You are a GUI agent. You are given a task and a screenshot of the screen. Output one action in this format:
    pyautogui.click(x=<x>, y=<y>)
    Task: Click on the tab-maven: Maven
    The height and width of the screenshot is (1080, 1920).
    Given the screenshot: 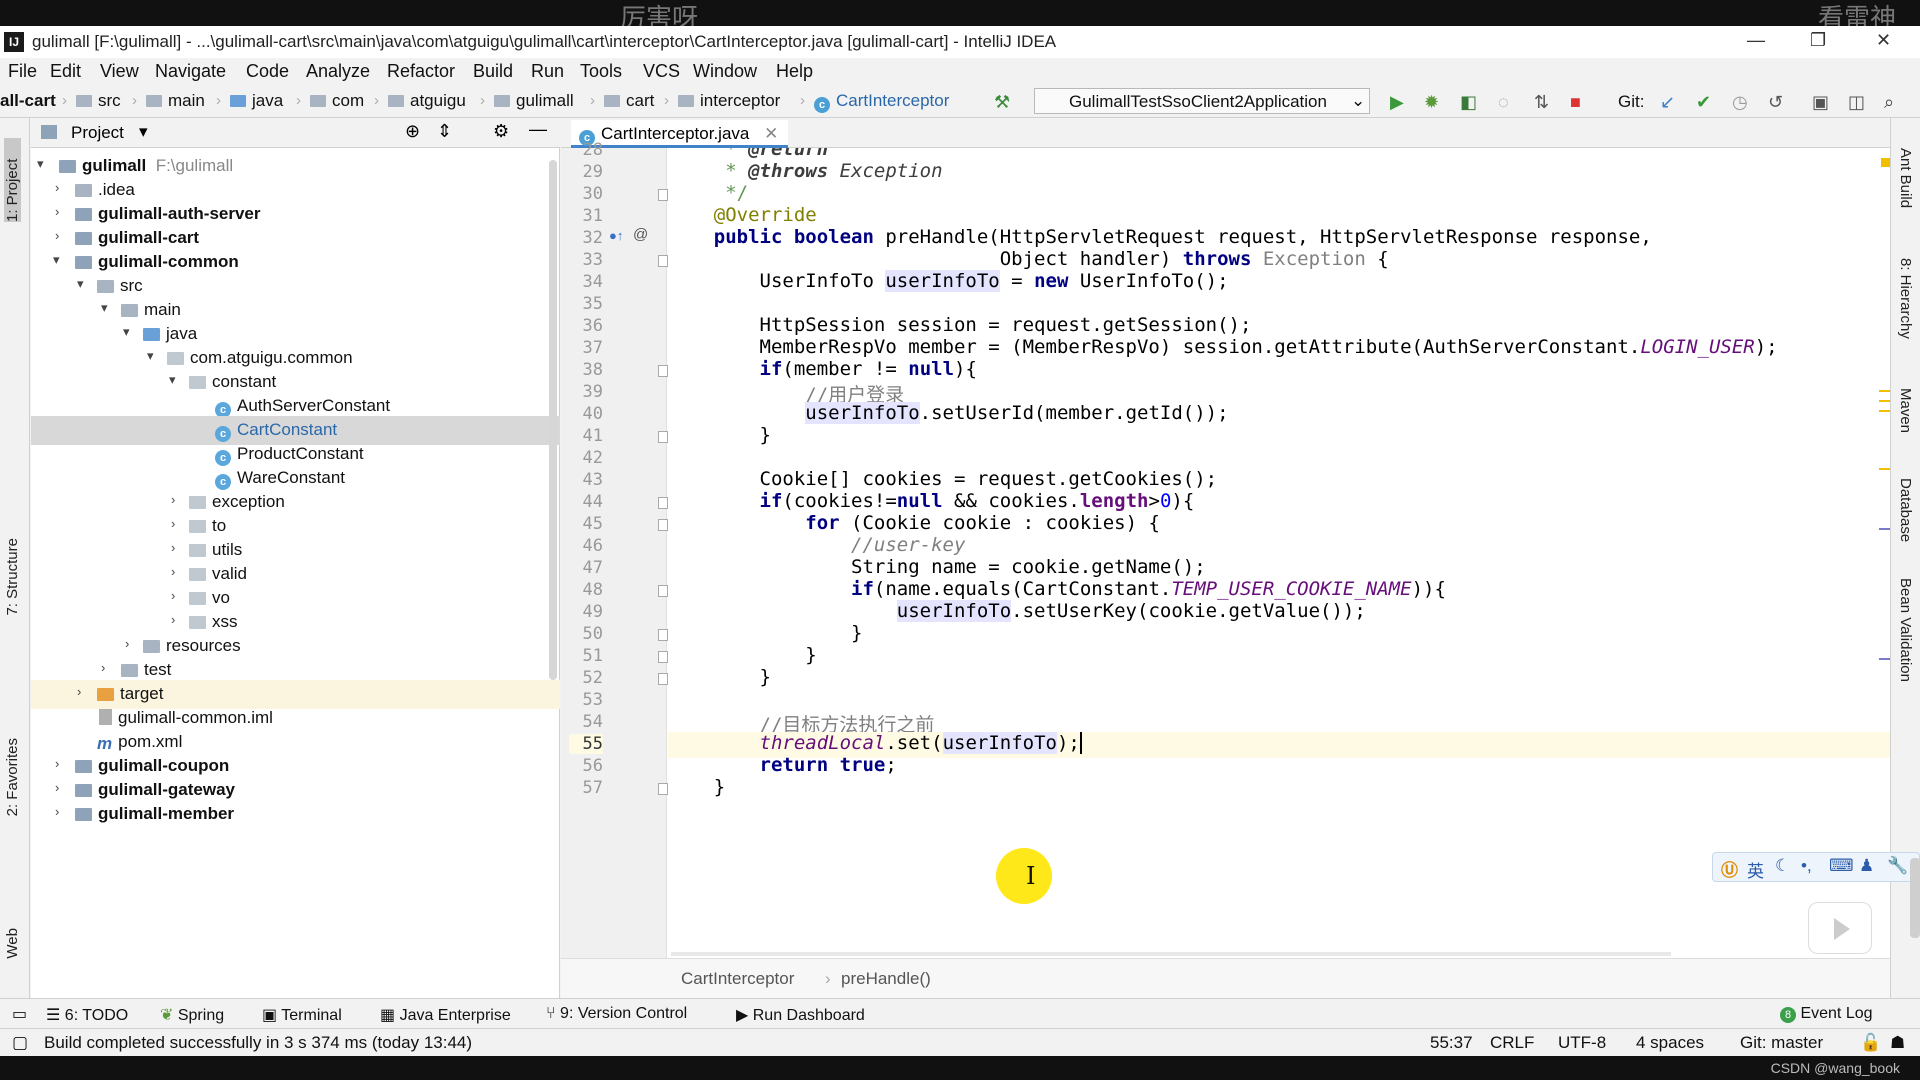 What is the action you would take?
    pyautogui.click(x=1905, y=410)
    